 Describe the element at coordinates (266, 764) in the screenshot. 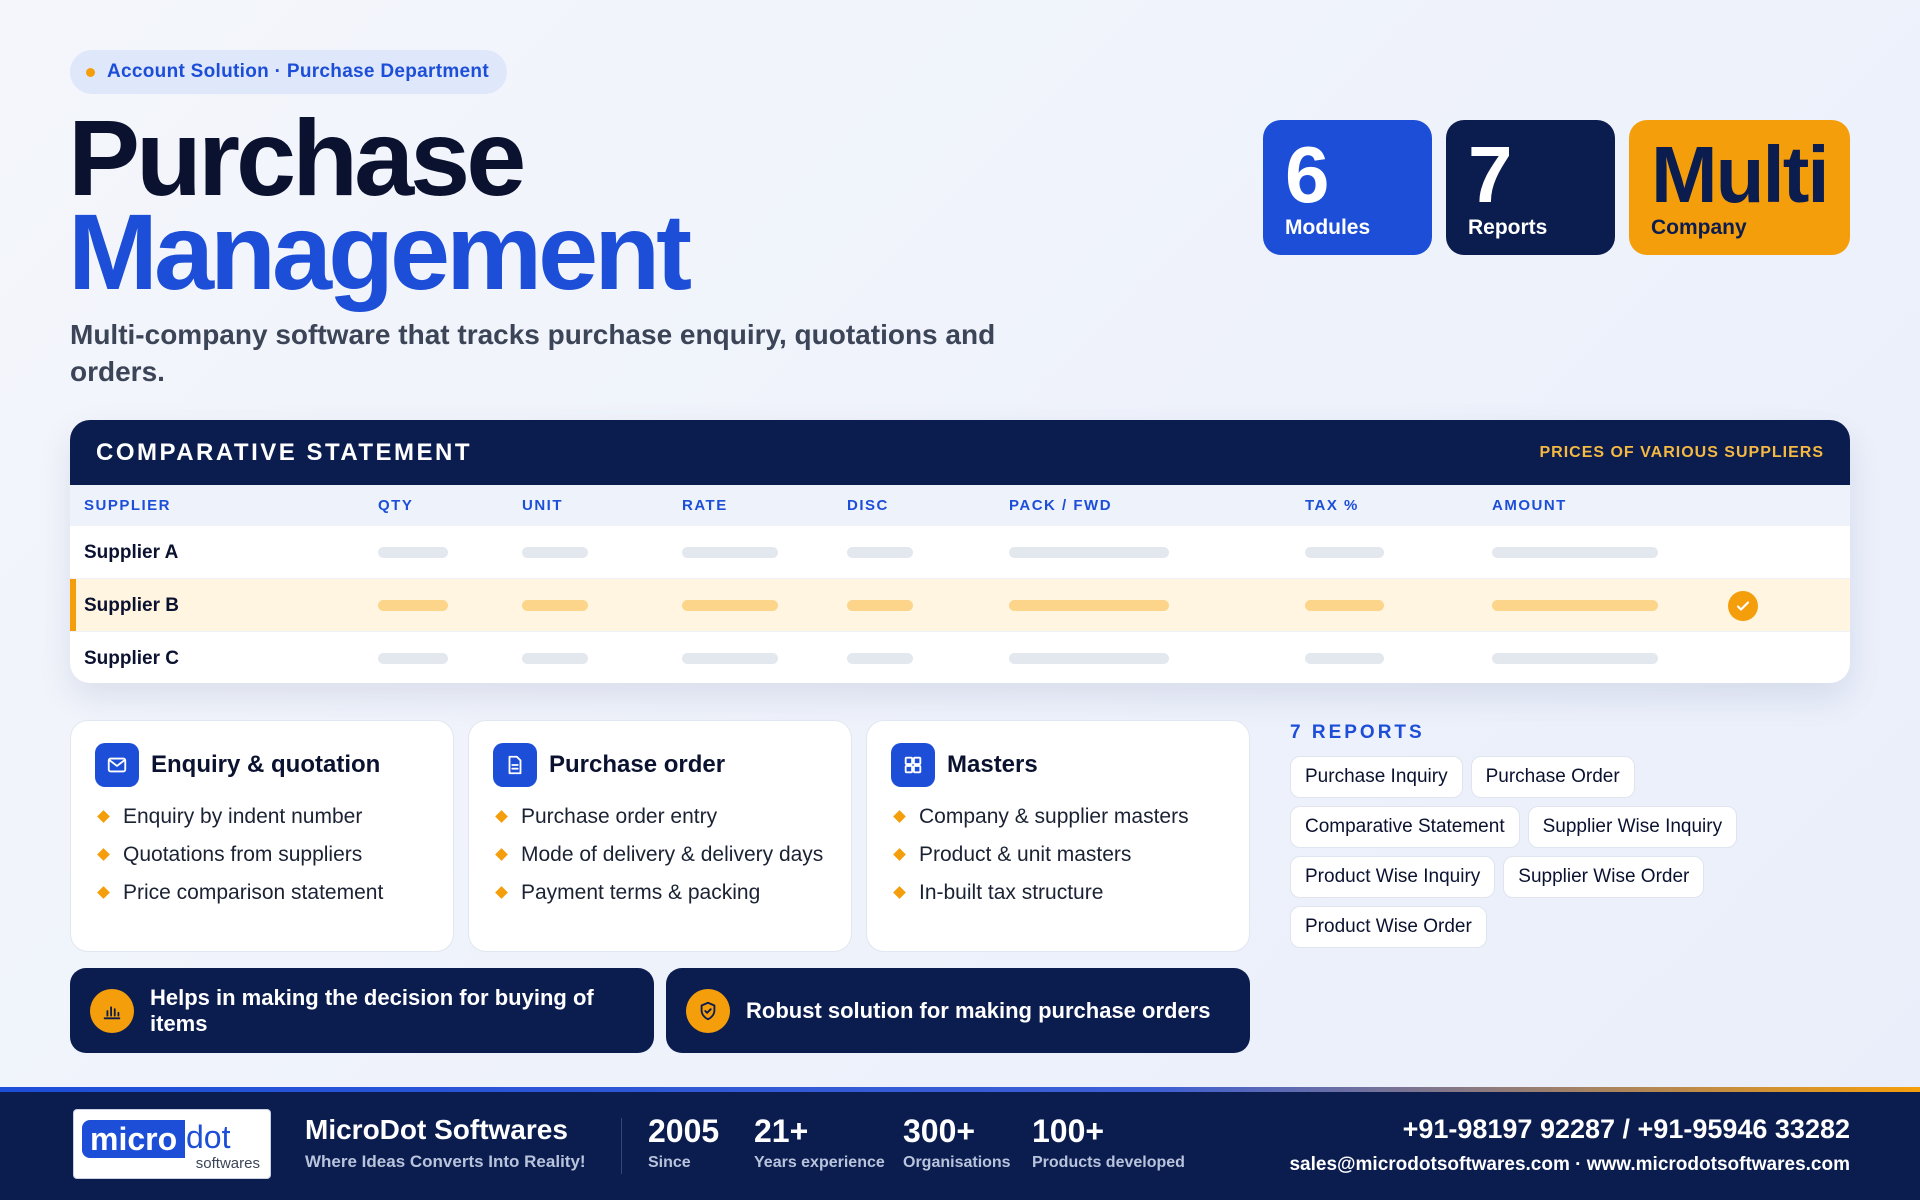

I see `feature-title: Enquiry & quotation` at that location.